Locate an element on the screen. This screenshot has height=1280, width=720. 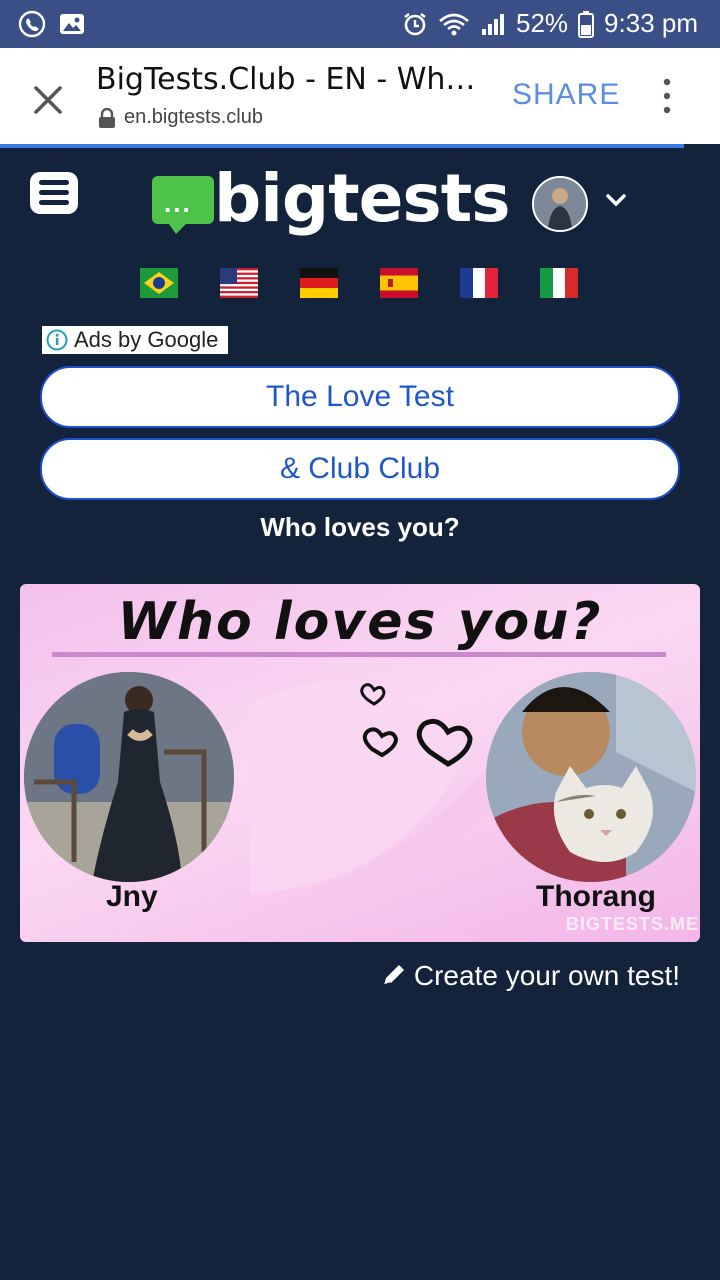
flag-france-icon is located at coordinates (479, 283).